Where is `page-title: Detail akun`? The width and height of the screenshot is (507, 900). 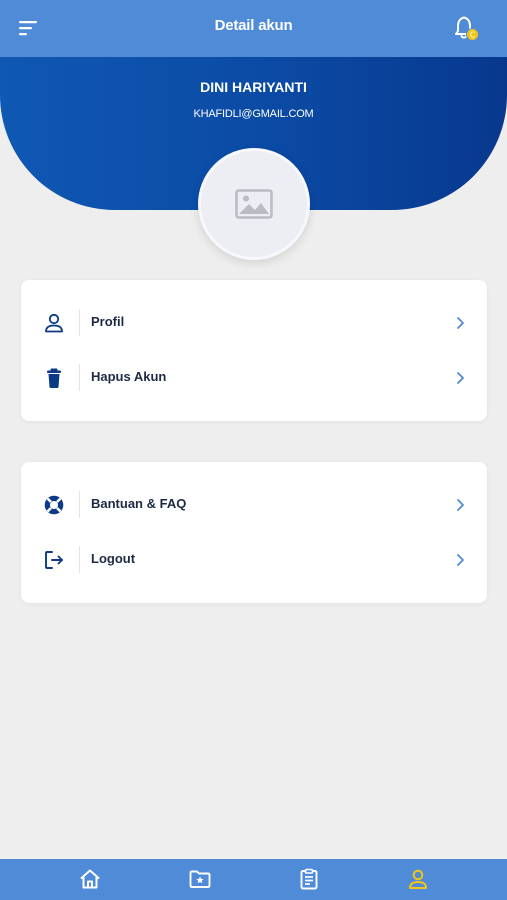
page-title: Detail akun is located at coordinates (253, 25).